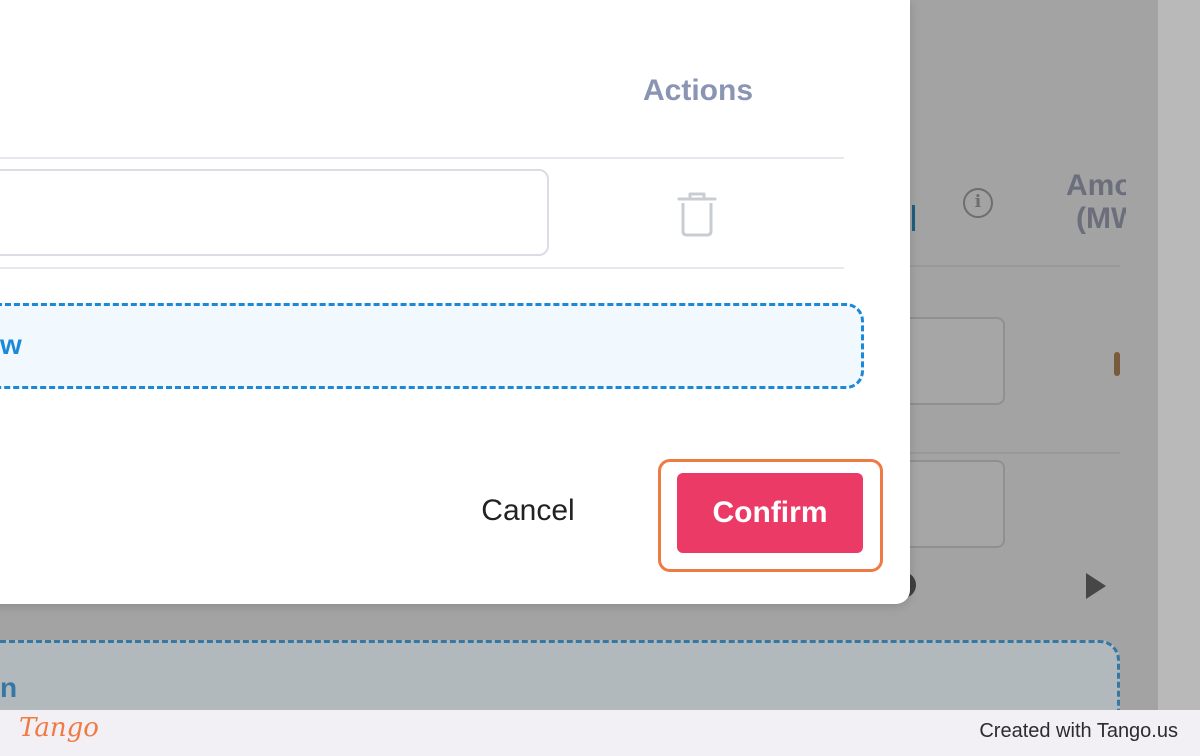  I want to click on header-divider, so click(422, 158).